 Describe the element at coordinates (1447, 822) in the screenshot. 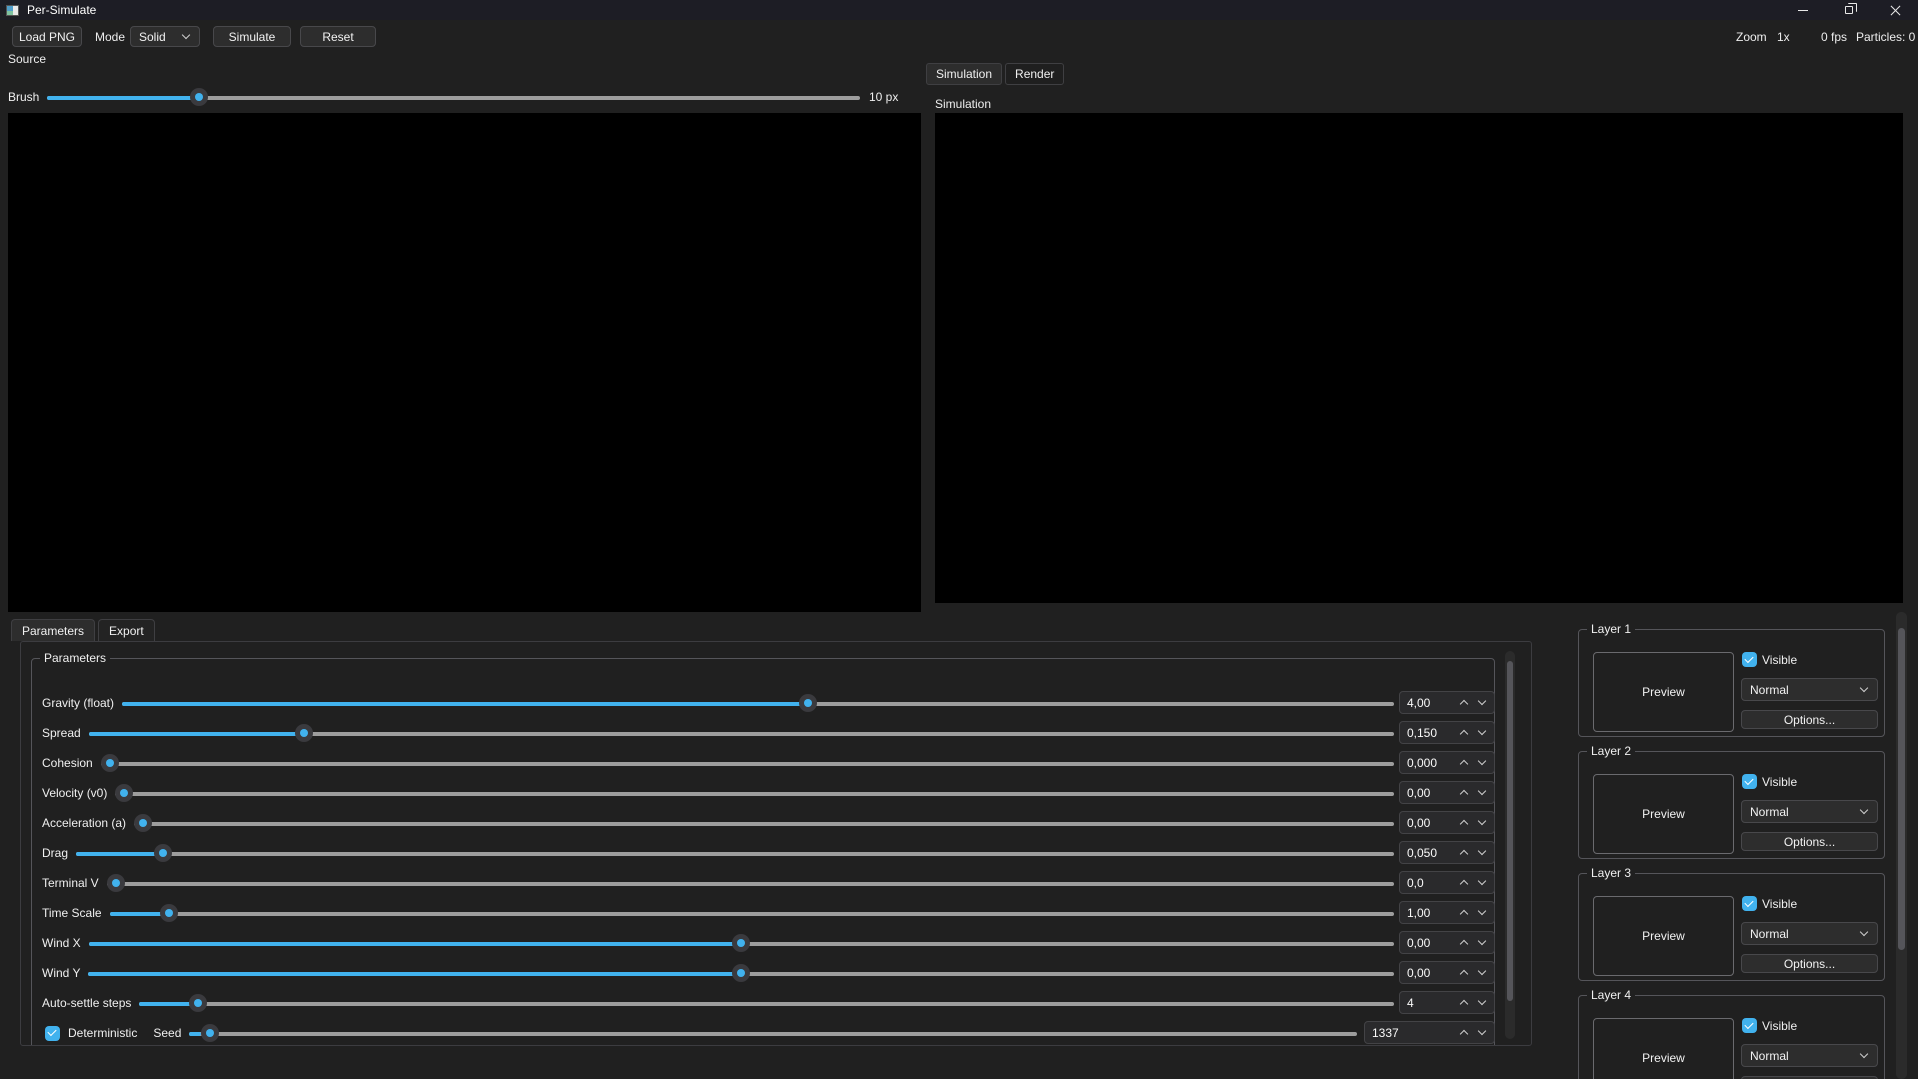

I see `acceleration-spinbox: 0,00` at that location.